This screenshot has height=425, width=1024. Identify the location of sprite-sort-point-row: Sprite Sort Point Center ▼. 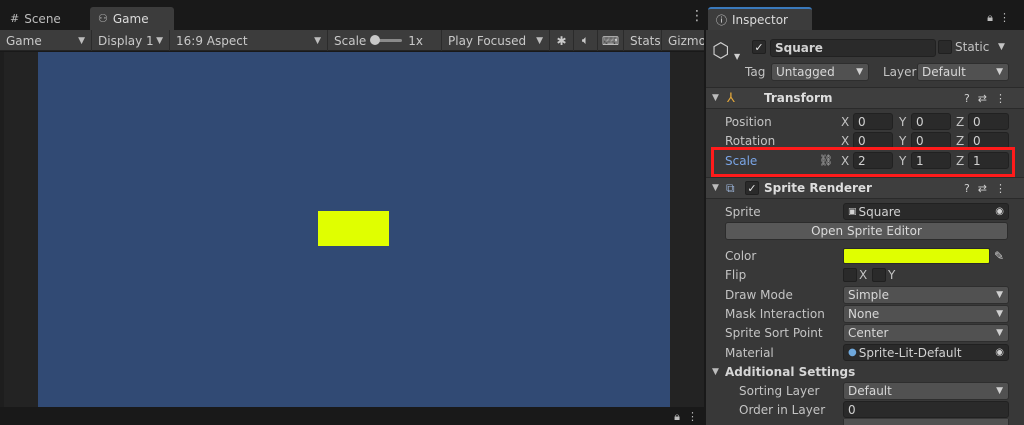
(865, 332).